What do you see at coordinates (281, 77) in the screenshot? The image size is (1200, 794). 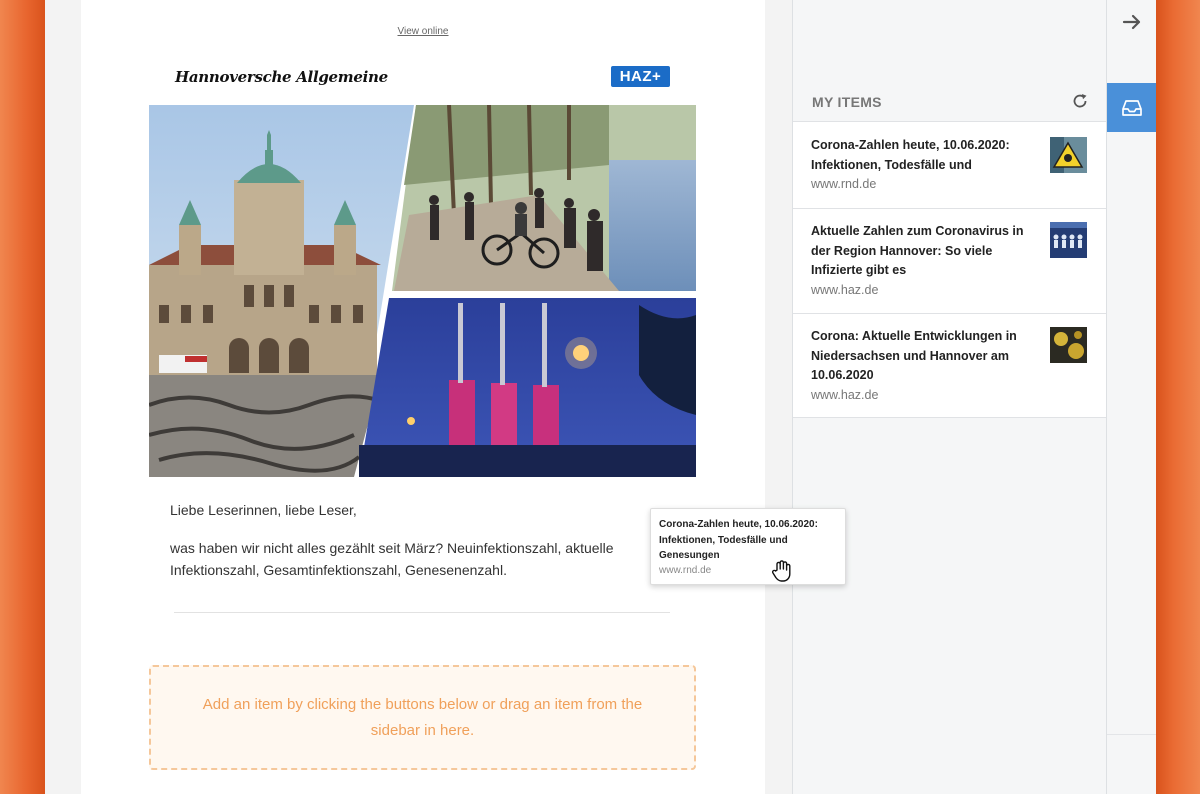 I see `newspaper-logo: Hannoversche Allgemeine` at bounding box center [281, 77].